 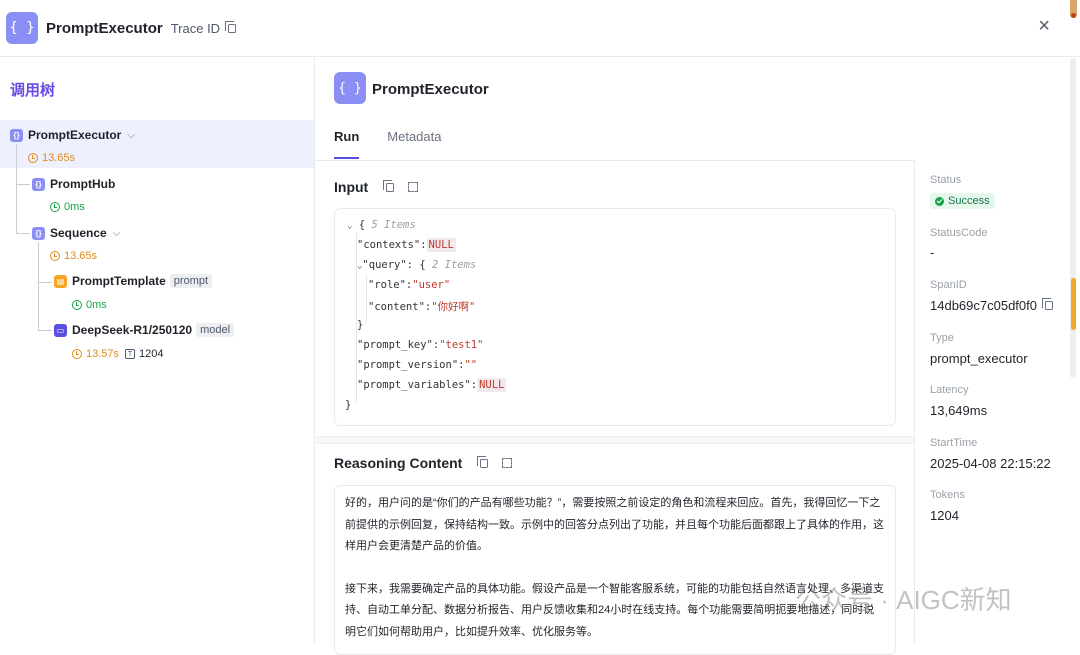 What do you see at coordinates (453, 307) in the screenshot?
I see `json-string: "你好啊"` at bounding box center [453, 307].